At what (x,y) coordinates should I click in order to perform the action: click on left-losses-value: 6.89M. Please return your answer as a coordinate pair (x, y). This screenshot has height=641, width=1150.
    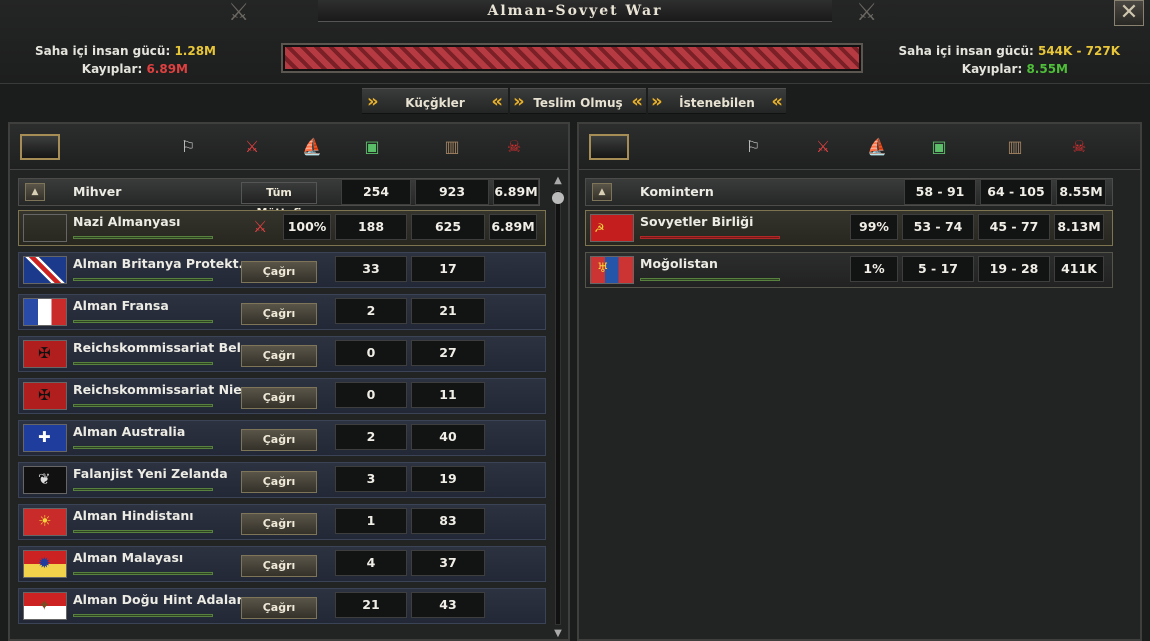
    Looking at the image, I should click on (167, 69).